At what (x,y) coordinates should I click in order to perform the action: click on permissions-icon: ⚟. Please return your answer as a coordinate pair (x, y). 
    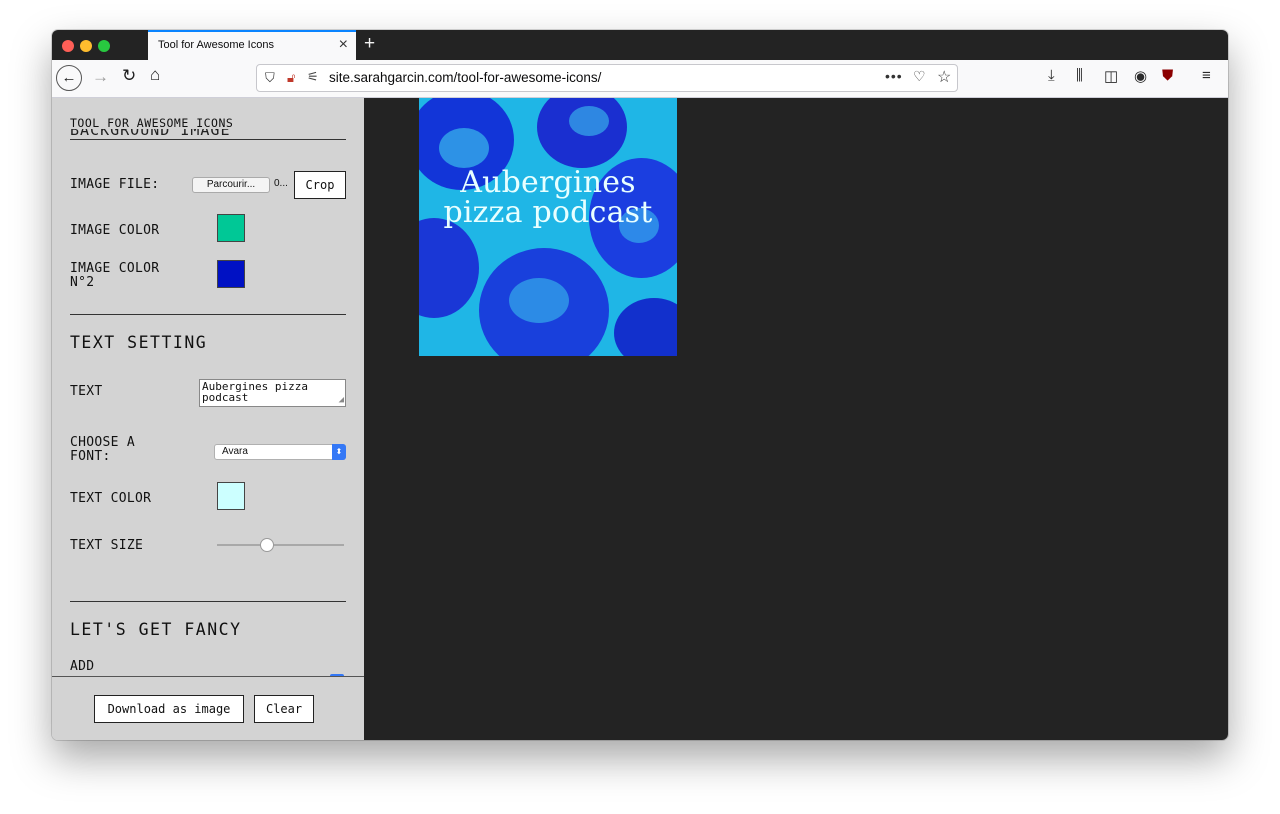
    Looking at the image, I should click on (313, 77).